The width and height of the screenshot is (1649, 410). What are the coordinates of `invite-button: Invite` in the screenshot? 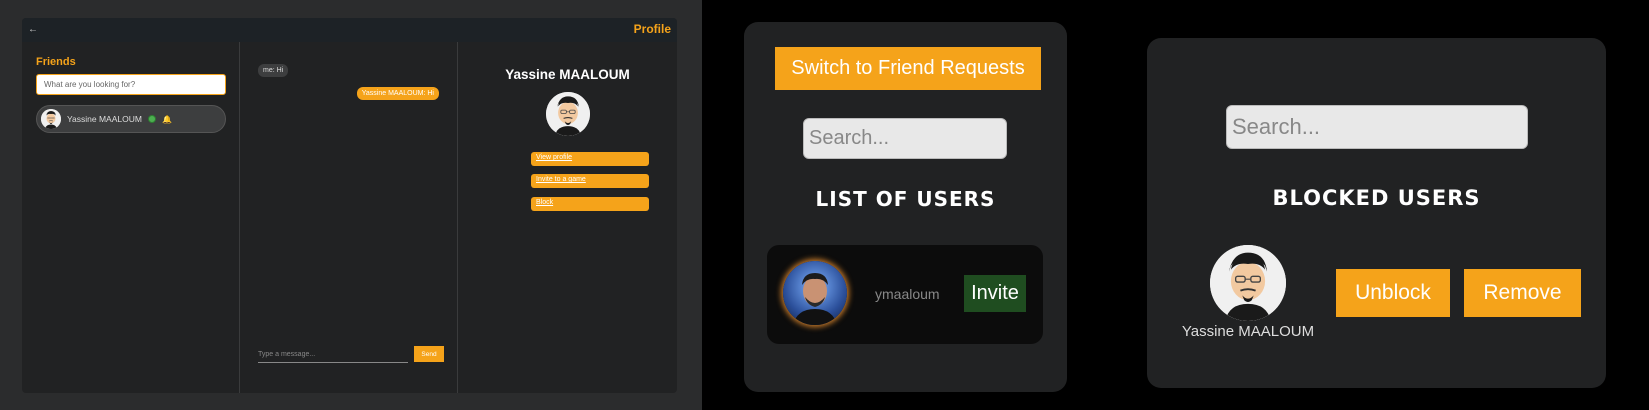 It's located at (995, 293).